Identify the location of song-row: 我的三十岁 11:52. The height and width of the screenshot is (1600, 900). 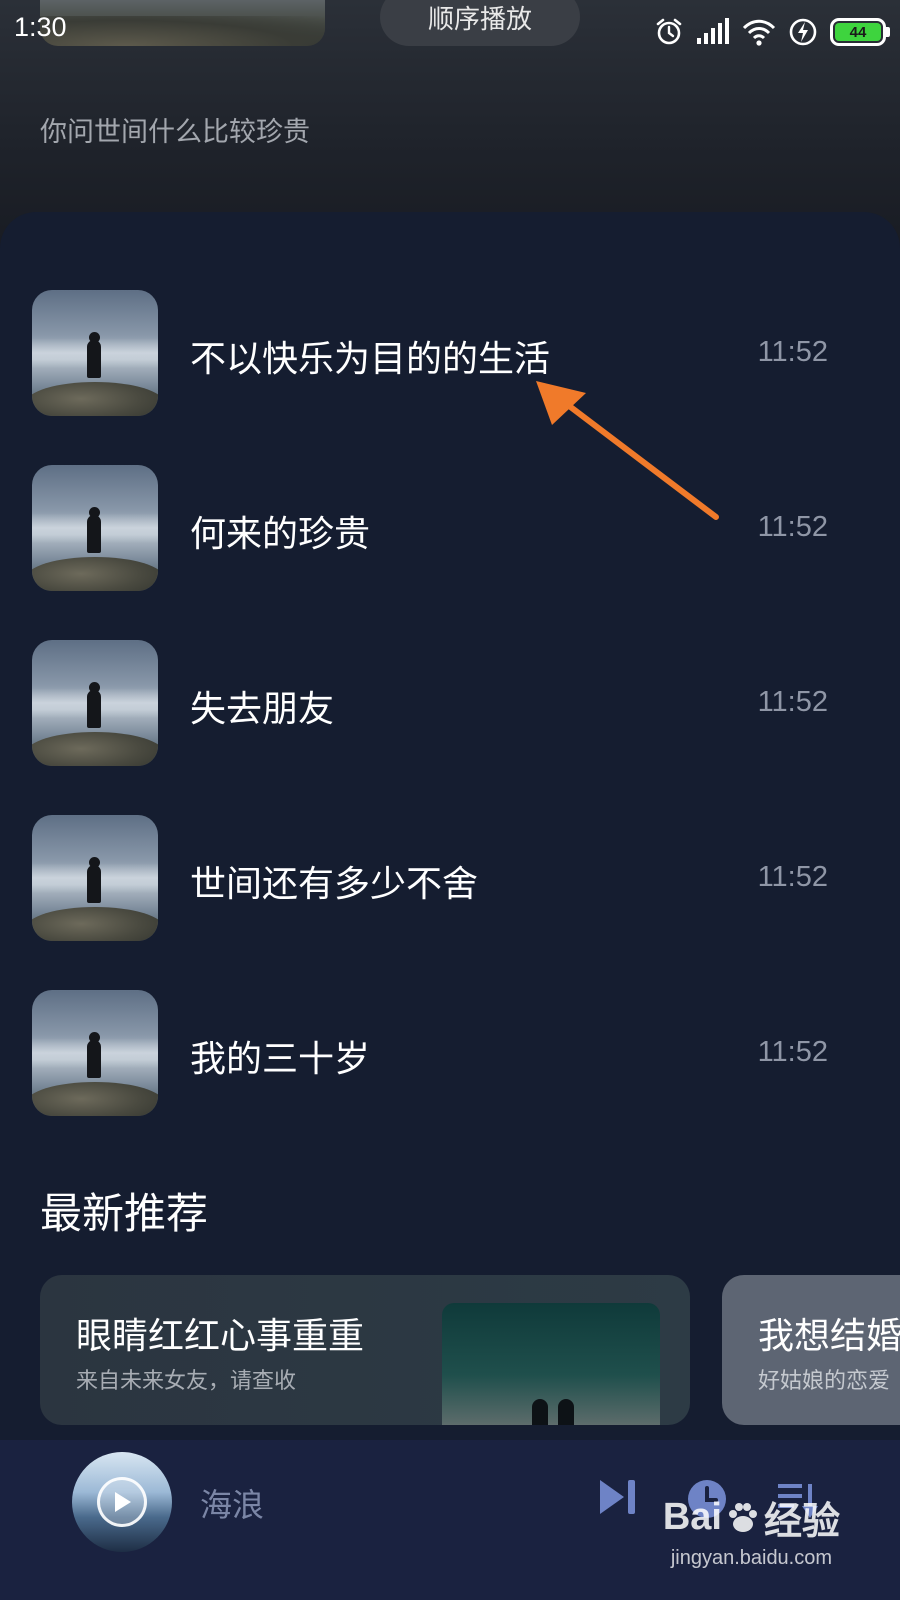
(450, 1077).